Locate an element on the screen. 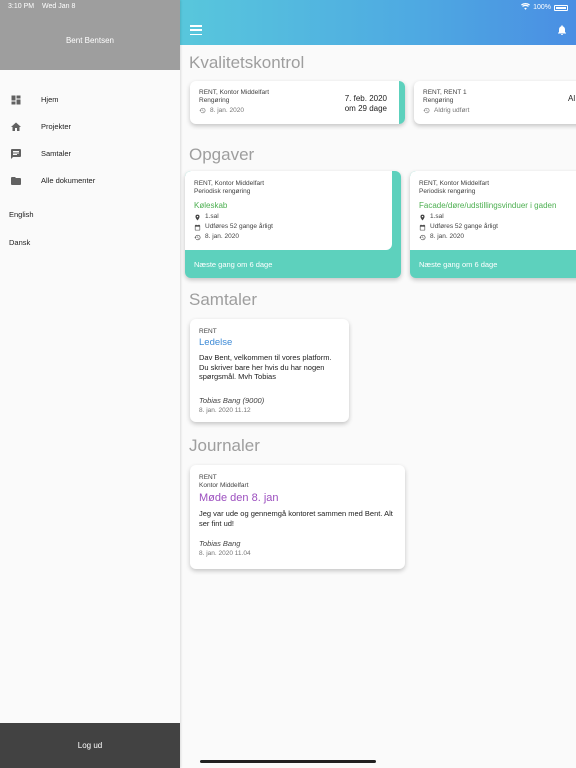 The image size is (576, 768). card-type: Rengøring is located at coordinates (438, 100).